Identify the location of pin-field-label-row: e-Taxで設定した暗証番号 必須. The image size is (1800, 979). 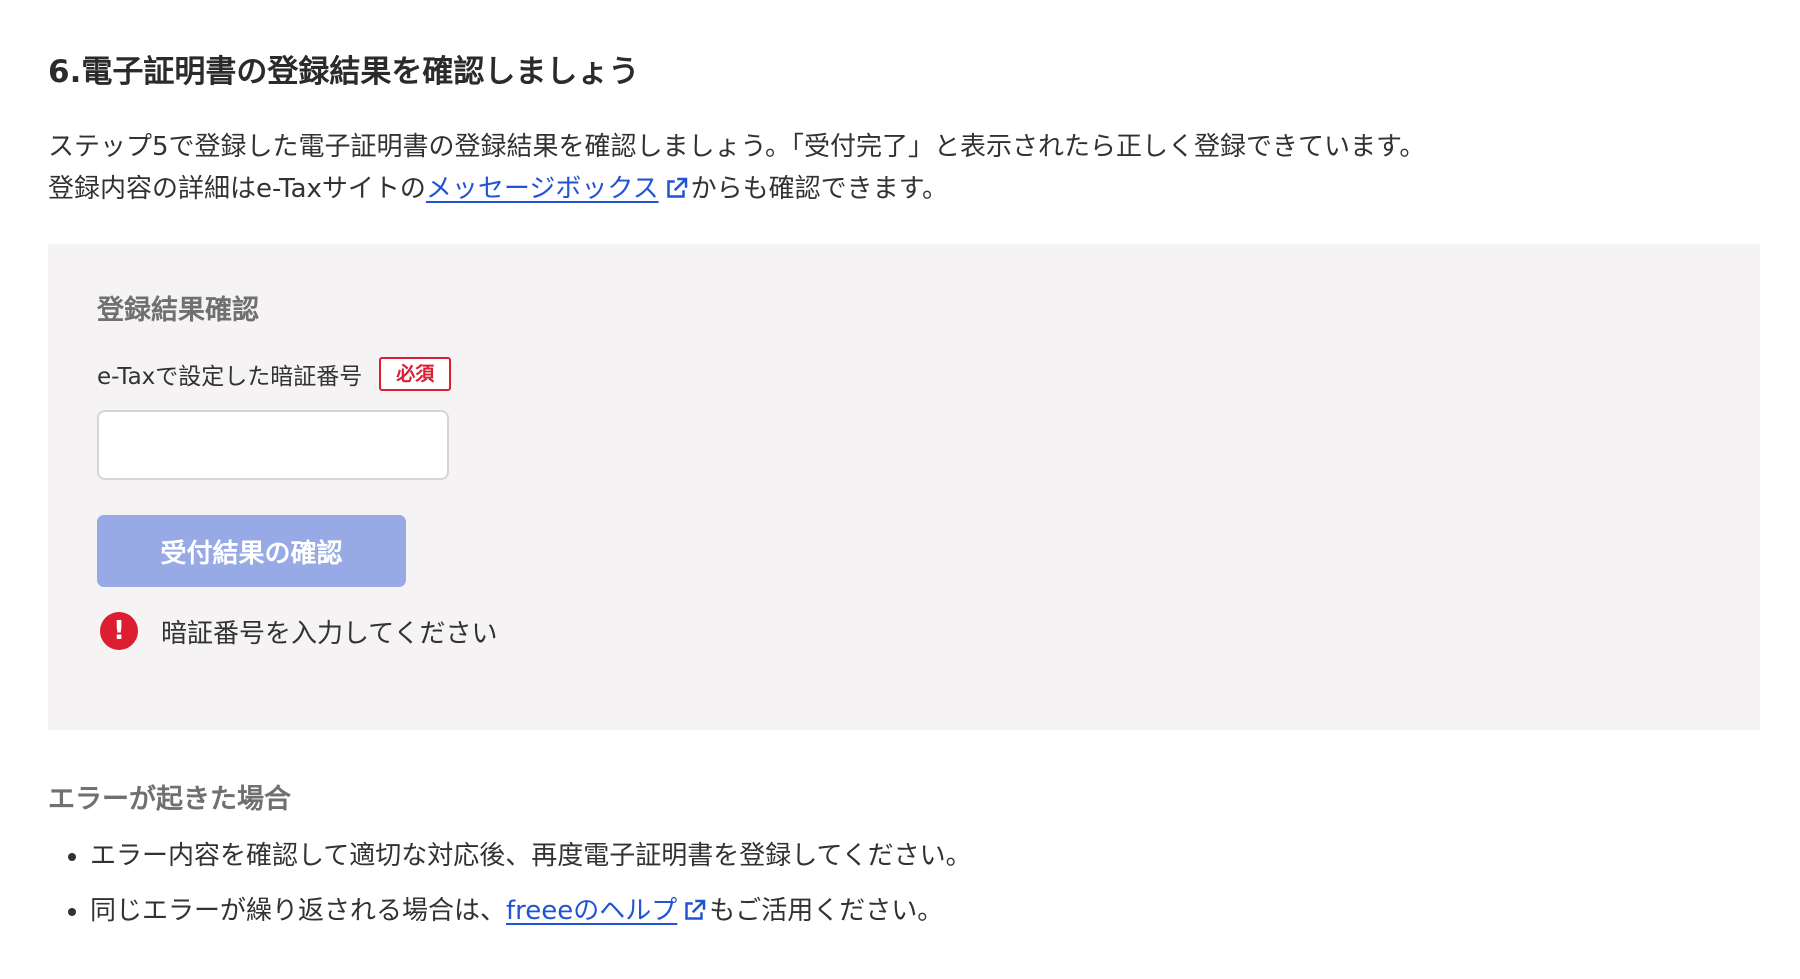
(274, 374).